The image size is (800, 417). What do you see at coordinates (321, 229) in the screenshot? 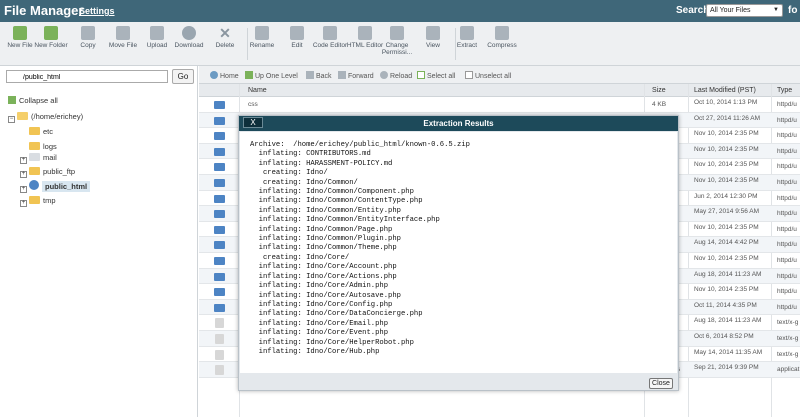
I see `log-line: inflating: Idno/Common/Page.php` at bounding box center [321, 229].